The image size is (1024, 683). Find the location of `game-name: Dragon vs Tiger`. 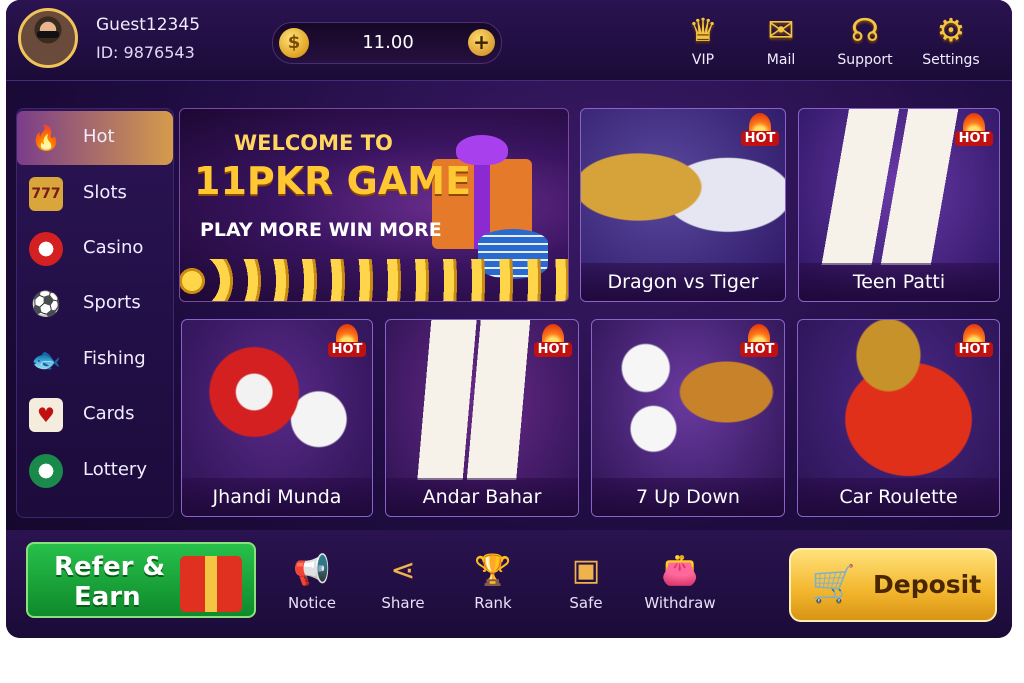

game-name: Dragon vs Tiger is located at coordinates (683, 282).